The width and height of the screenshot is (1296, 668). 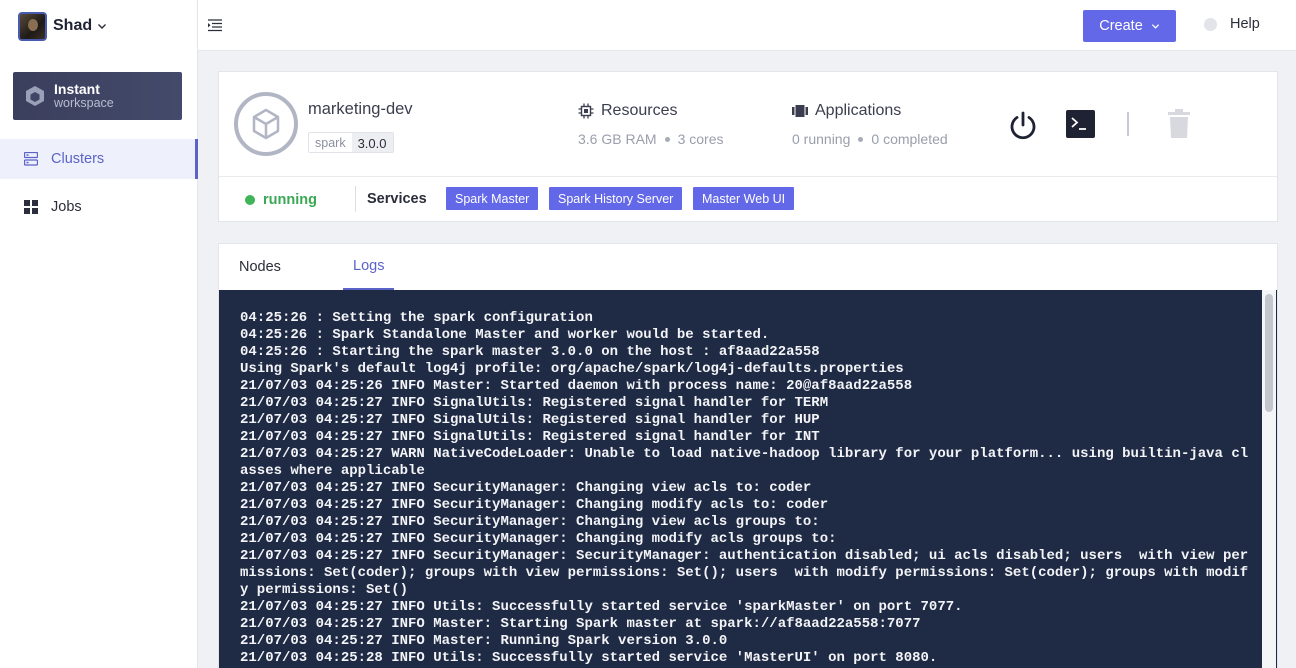 What do you see at coordinates (747, 25) in the screenshot?
I see `topbar: Create Help` at bounding box center [747, 25].